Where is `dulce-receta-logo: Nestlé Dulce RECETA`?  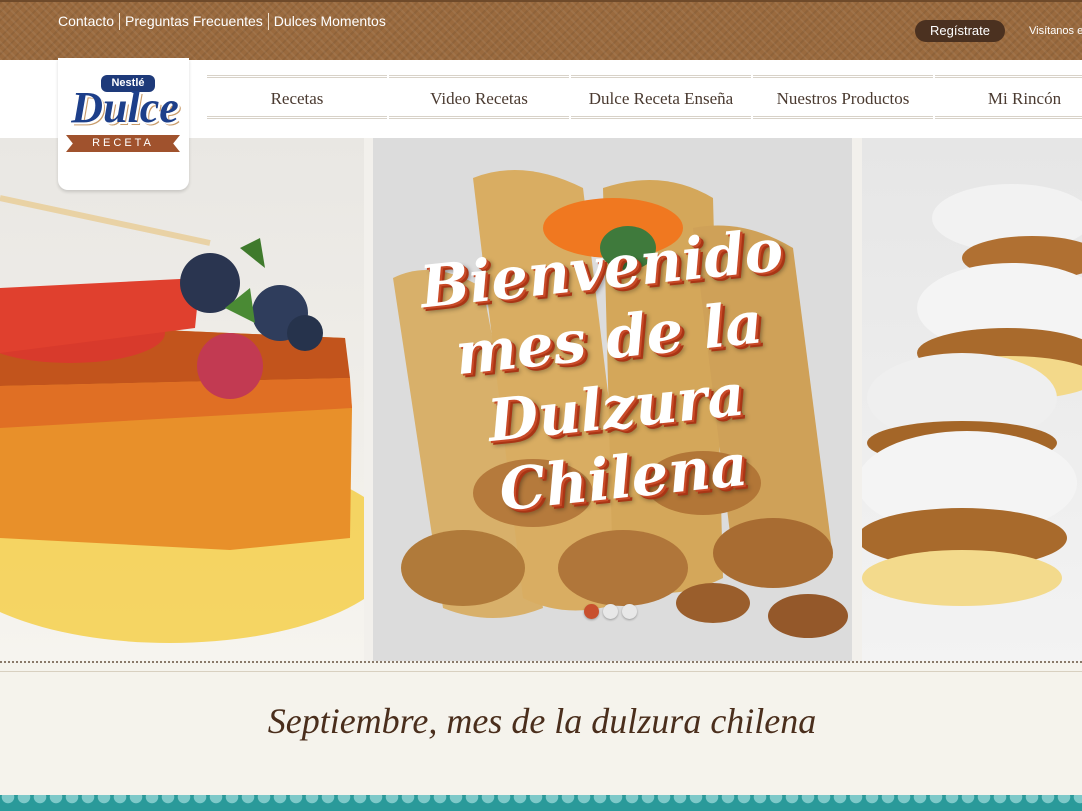 dulce-receta-logo: Nestlé Dulce RECETA is located at coordinates (123, 124).